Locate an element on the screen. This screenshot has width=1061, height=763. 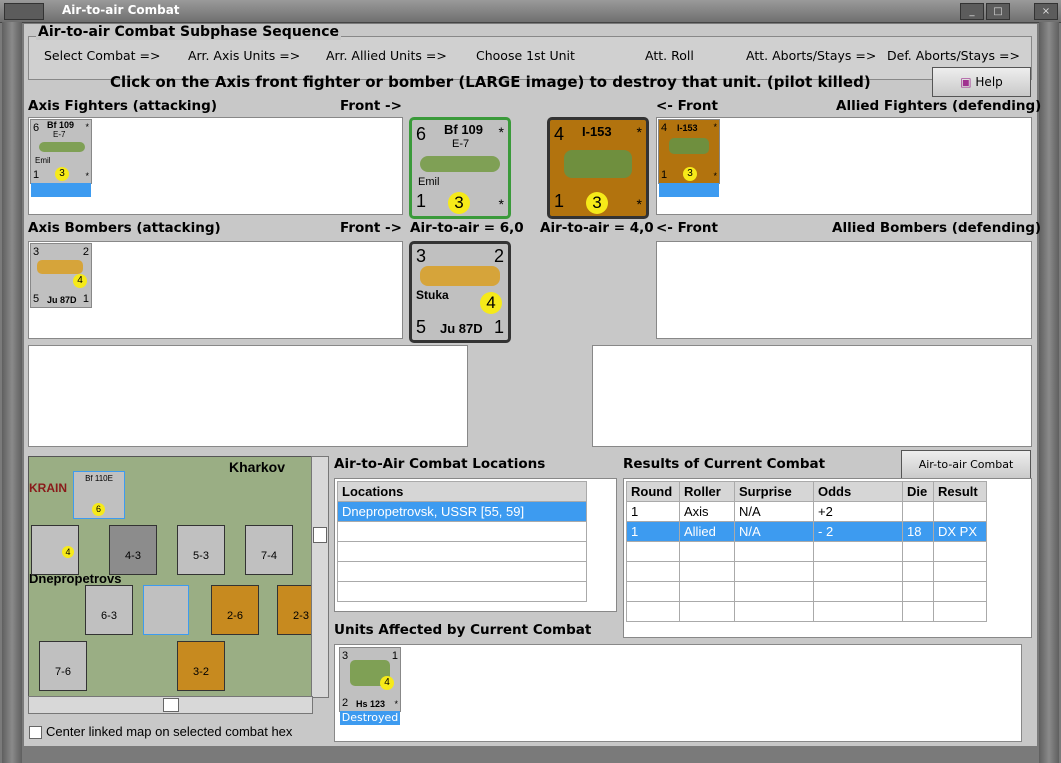
axis-bomber-counter-small: 3 2 4 5 Ju 87D 1 is located at coordinates (61, 275).